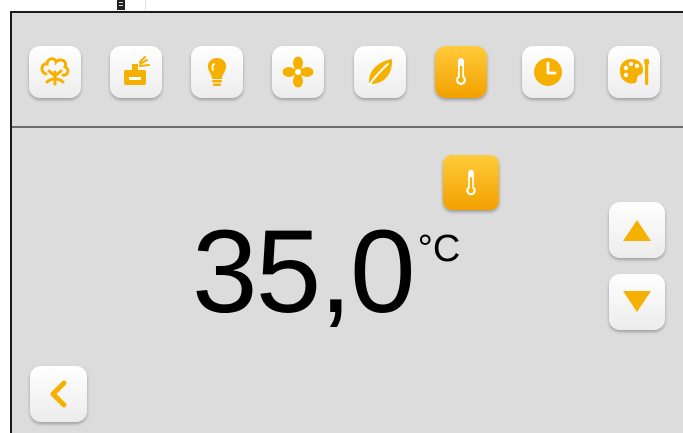 The width and height of the screenshot is (683, 433). I want to click on temperature-down-button, so click(637, 302).